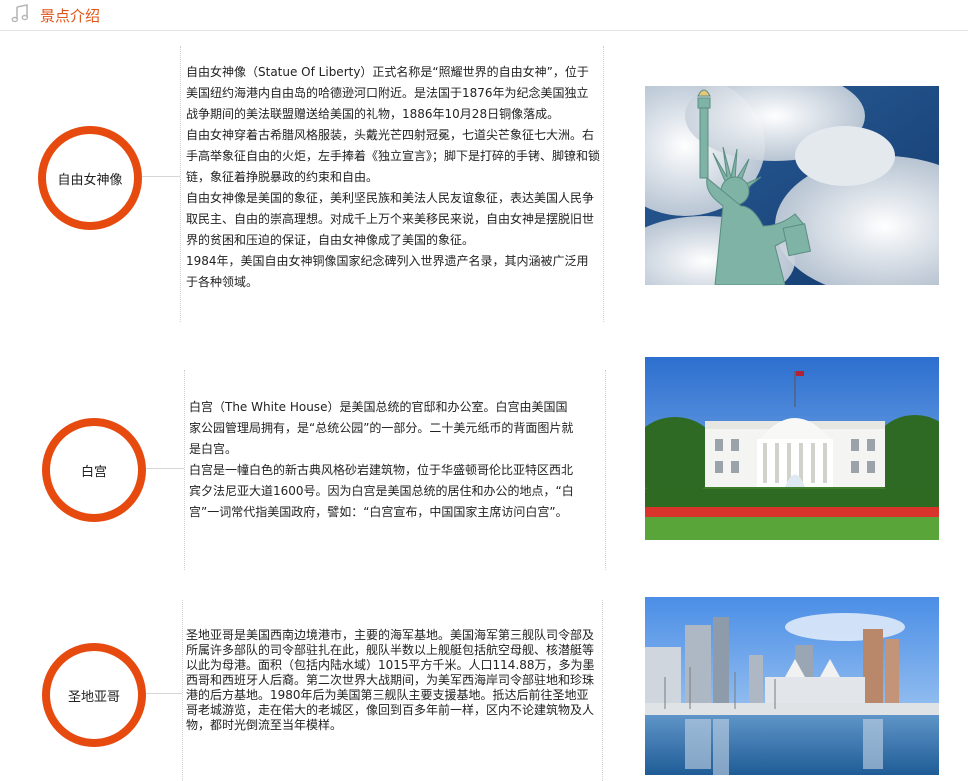 This screenshot has width=976, height=781. I want to click on section-header: 景点介绍, so click(484, 15).